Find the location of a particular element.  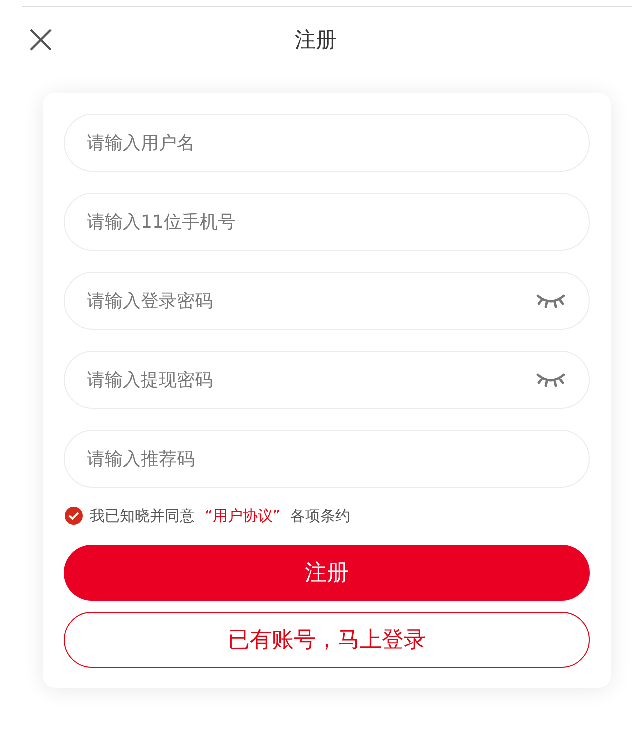

page-title: 注册 is located at coordinates (316, 40).